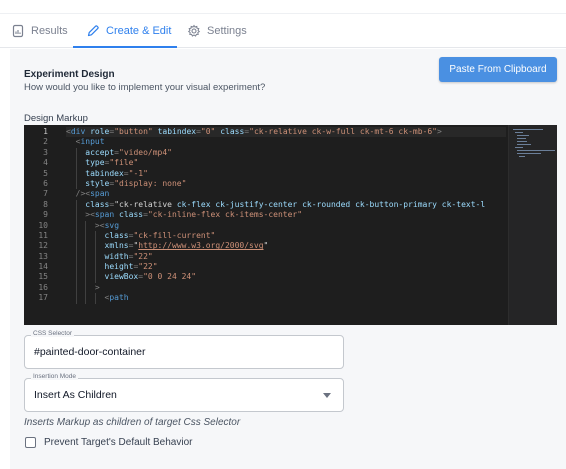 This screenshot has height=469, width=566. What do you see at coordinates (90, 352) in the screenshot?
I see `css-selector-value: #painted-door-container` at bounding box center [90, 352].